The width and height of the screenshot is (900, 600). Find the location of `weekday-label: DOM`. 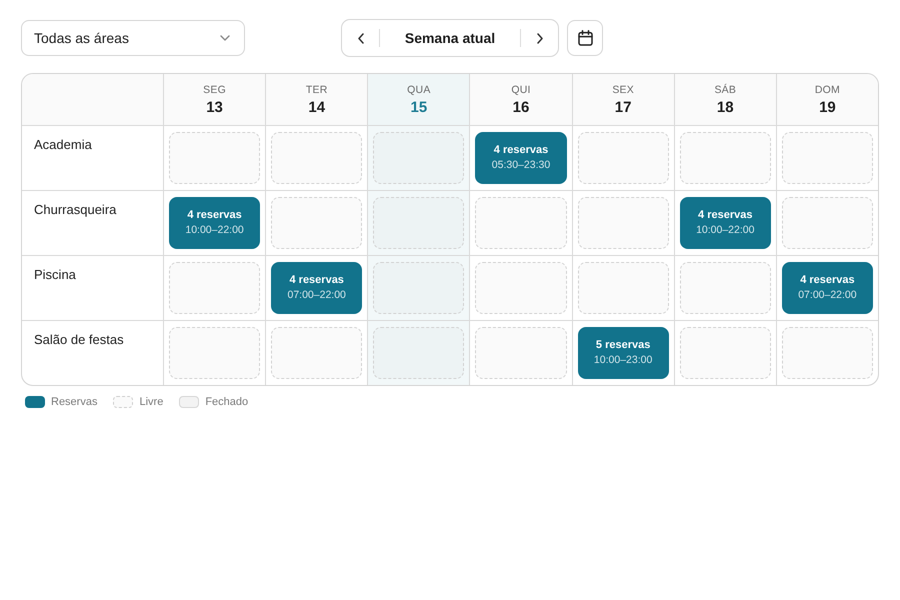

weekday-label: DOM is located at coordinates (827, 90).